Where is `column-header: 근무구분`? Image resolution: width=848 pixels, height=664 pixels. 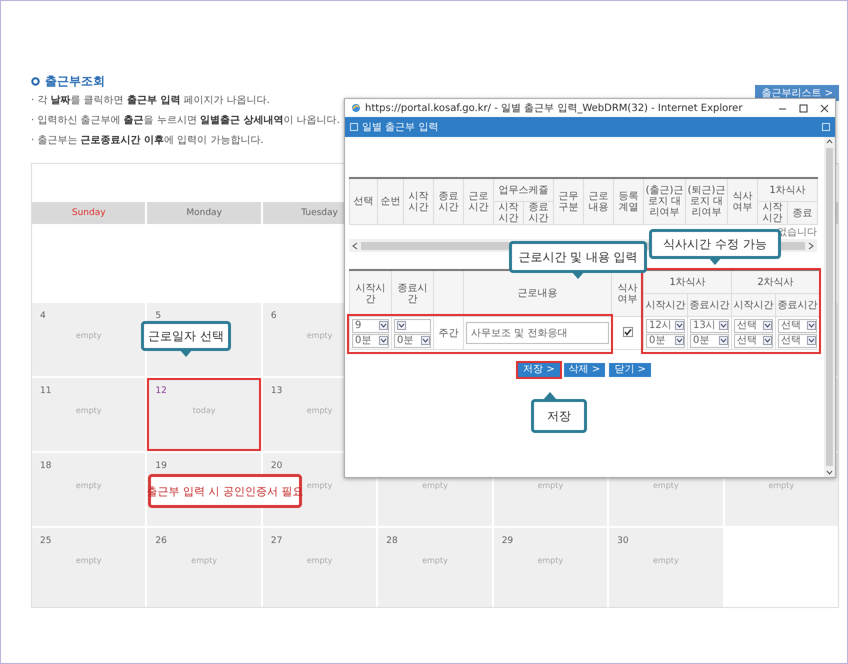 column-header: 근무구분 is located at coordinates (569, 201).